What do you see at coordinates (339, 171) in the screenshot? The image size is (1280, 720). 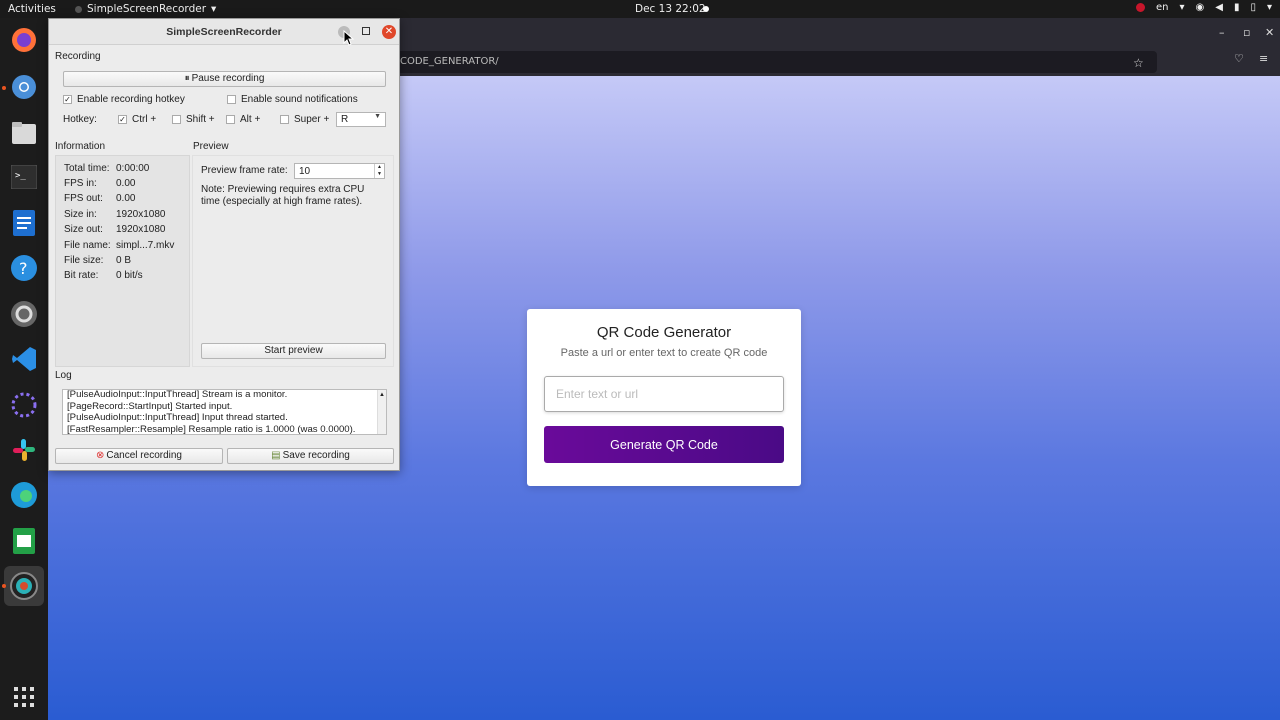 I see `preview-rate-spinbox: 10 ▲ ▼` at bounding box center [339, 171].